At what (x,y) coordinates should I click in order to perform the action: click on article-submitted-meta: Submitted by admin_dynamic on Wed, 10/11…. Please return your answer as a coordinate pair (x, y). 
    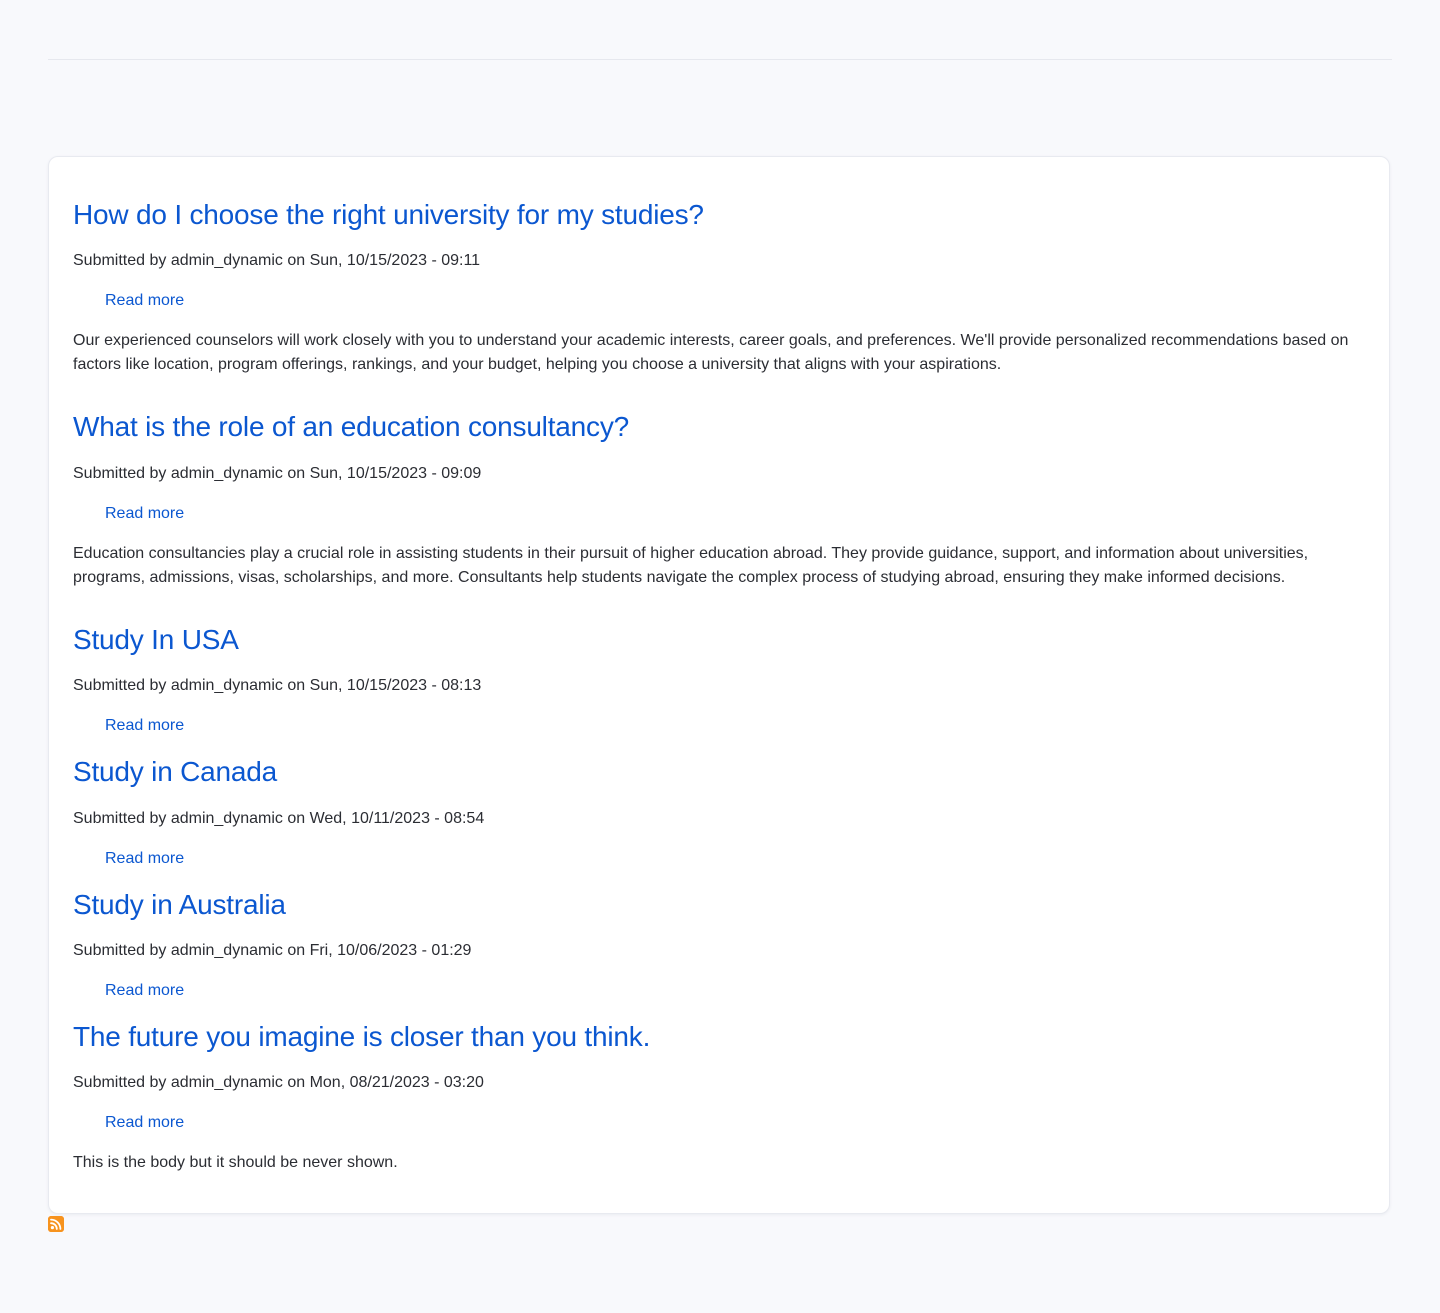
    Looking at the image, I should click on (279, 818).